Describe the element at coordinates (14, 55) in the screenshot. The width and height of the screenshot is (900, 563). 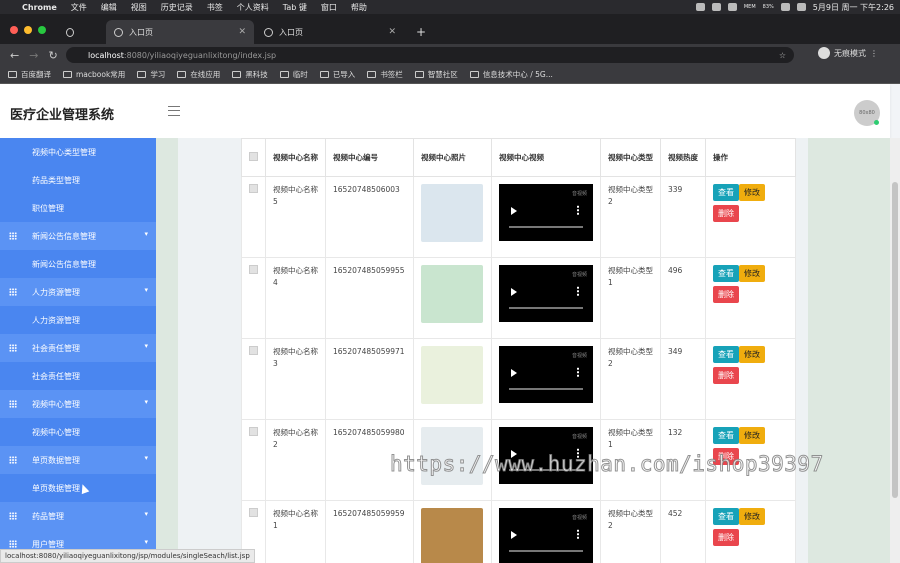
I see `back-icon: ←` at that location.